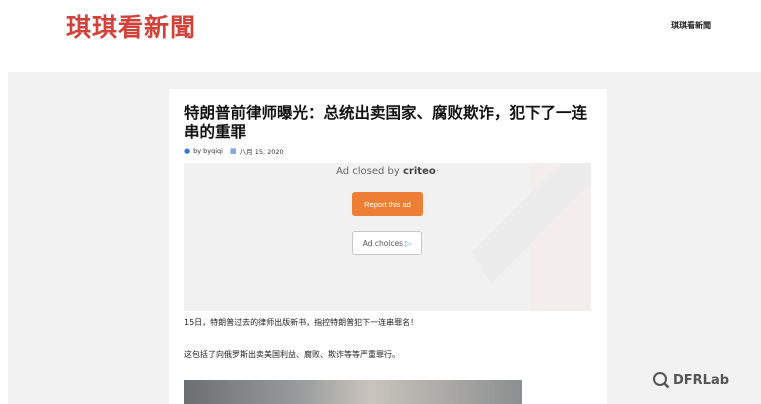  Describe the element at coordinates (301, 322) in the screenshot. I see `post-paragraph: 15日，特朗普过去的律师出版新书，指控特朗普犯下一连串罪名！` at that location.